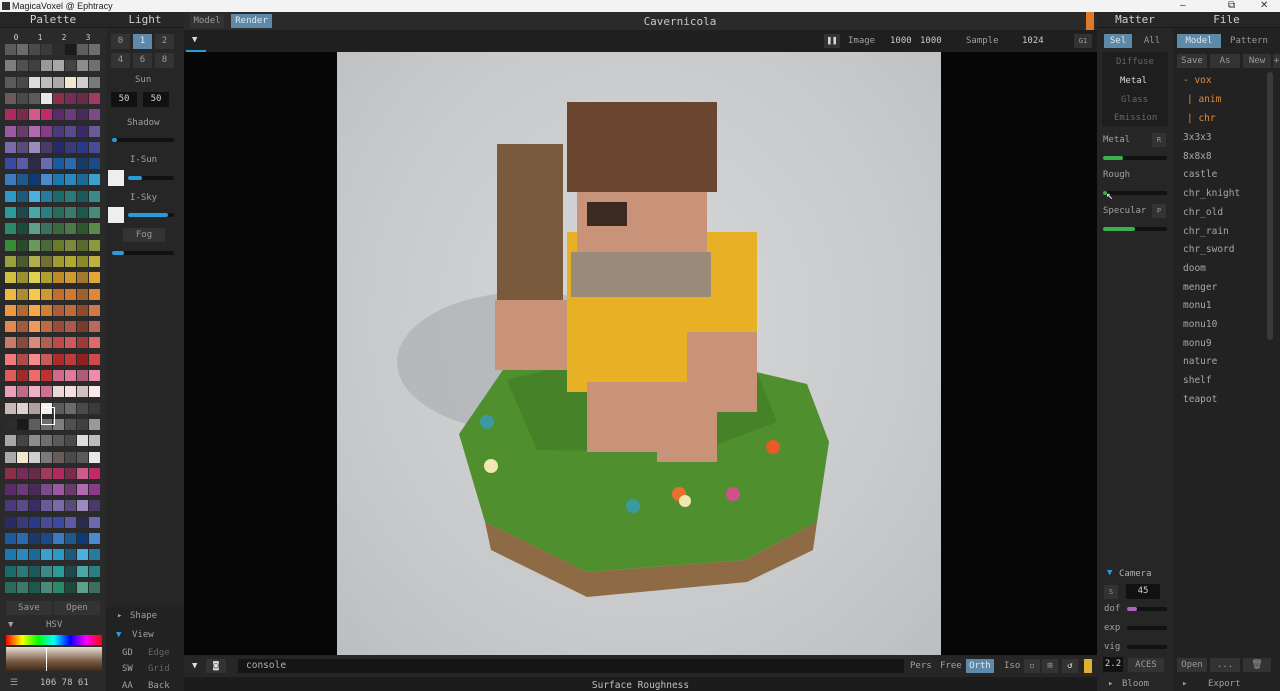 The height and width of the screenshot is (691, 1280). What do you see at coordinates (142, 60) in the screenshot?
I see `light-tab-6: 6` at bounding box center [142, 60].